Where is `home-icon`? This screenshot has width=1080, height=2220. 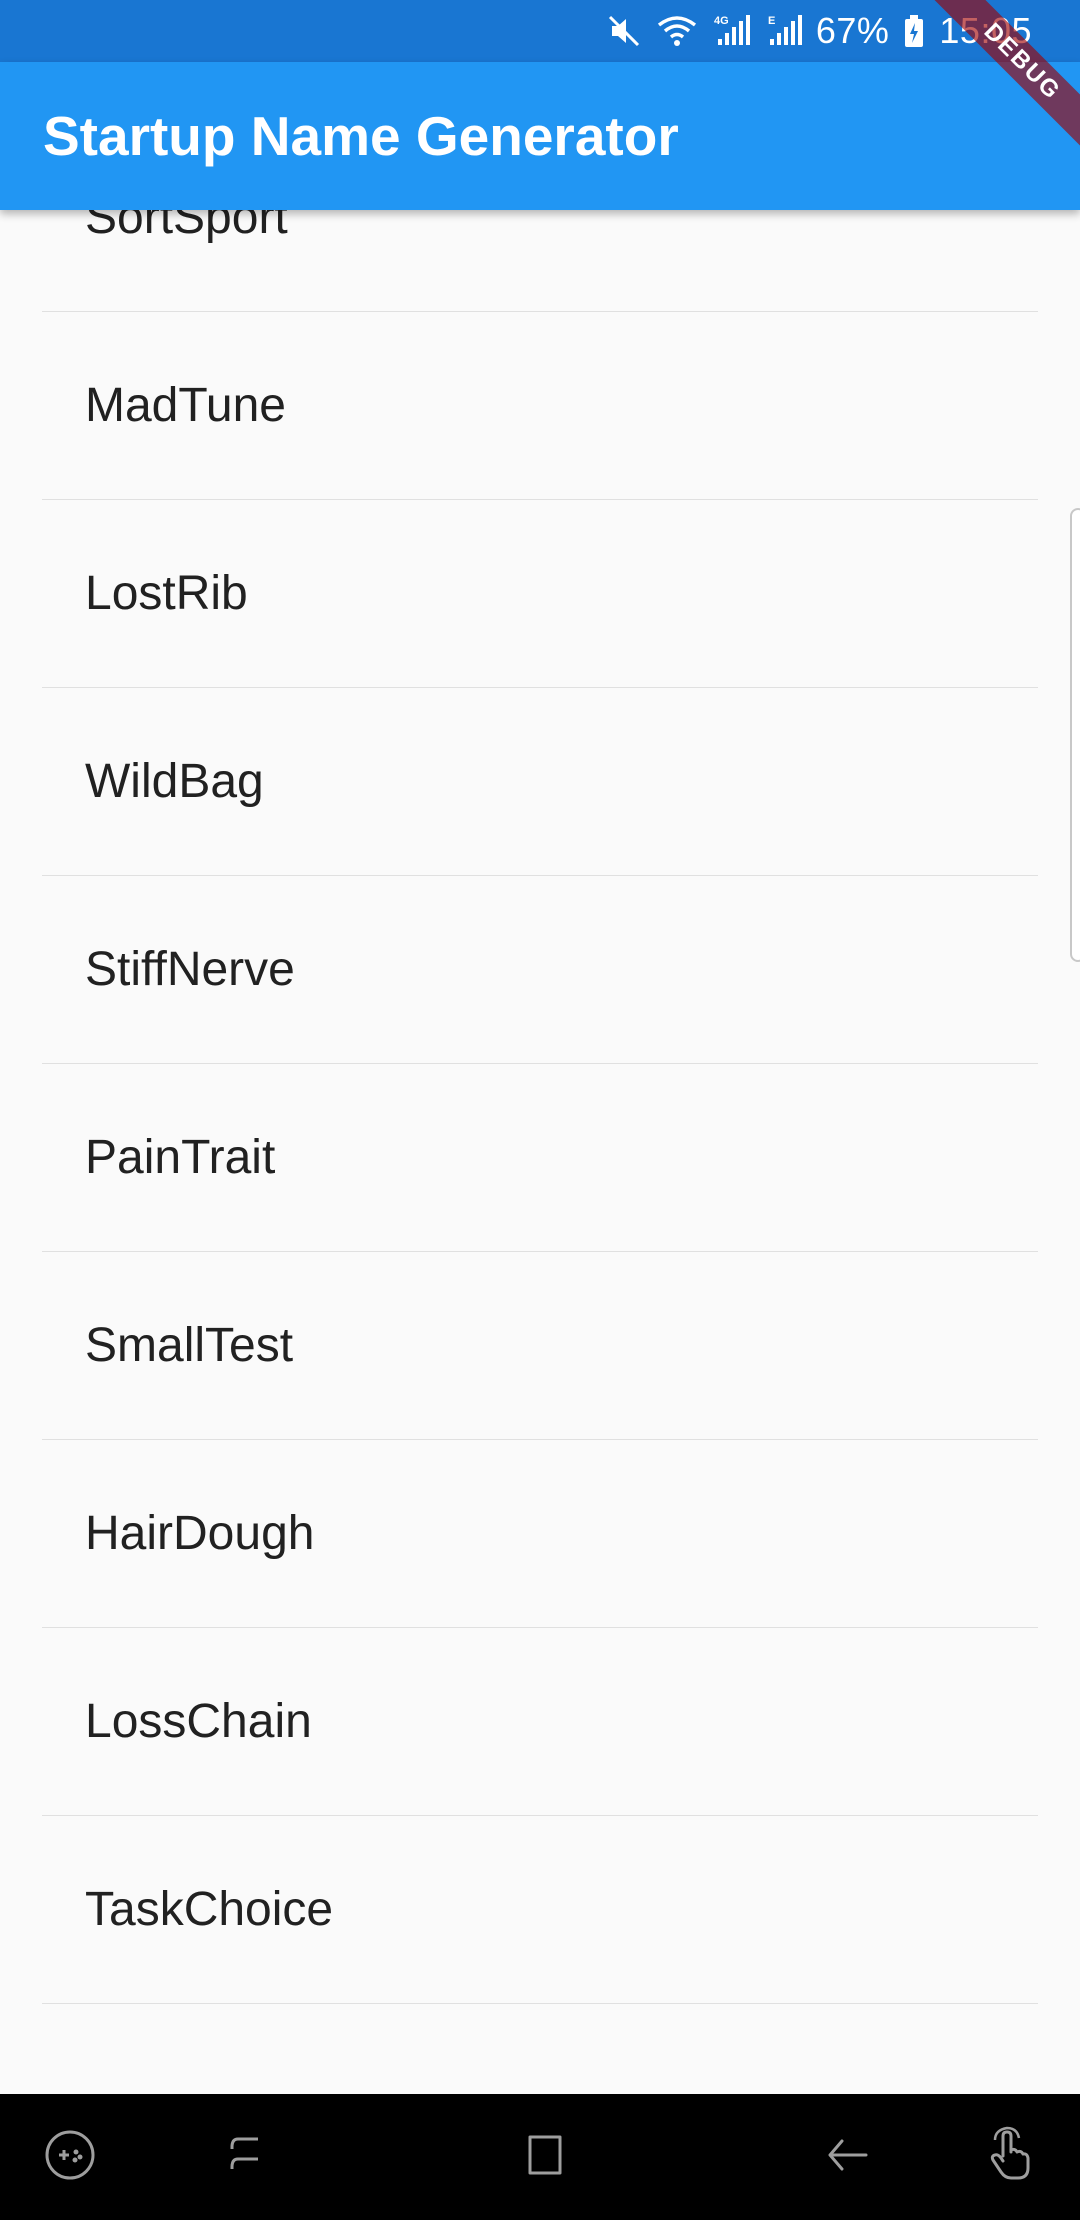
home-icon is located at coordinates (544, 2157).